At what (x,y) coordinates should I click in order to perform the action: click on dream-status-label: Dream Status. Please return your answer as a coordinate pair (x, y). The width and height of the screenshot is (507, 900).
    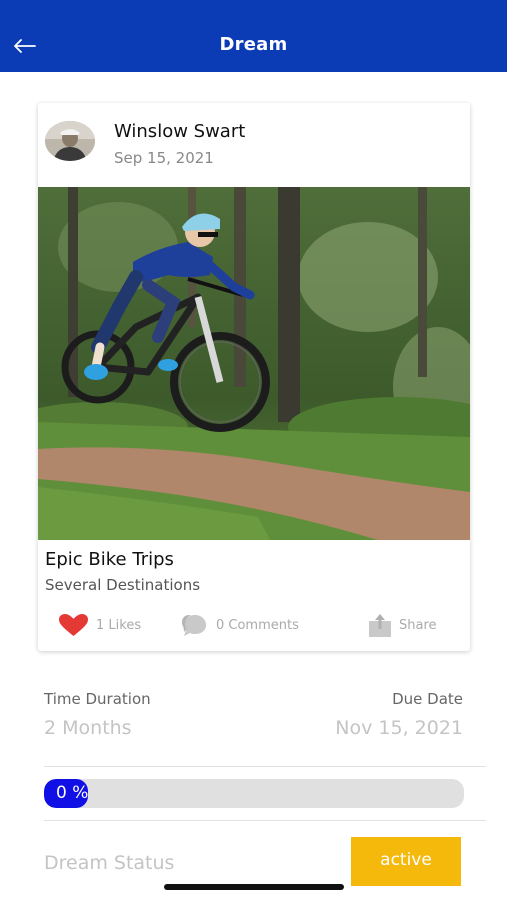
    Looking at the image, I should click on (109, 863).